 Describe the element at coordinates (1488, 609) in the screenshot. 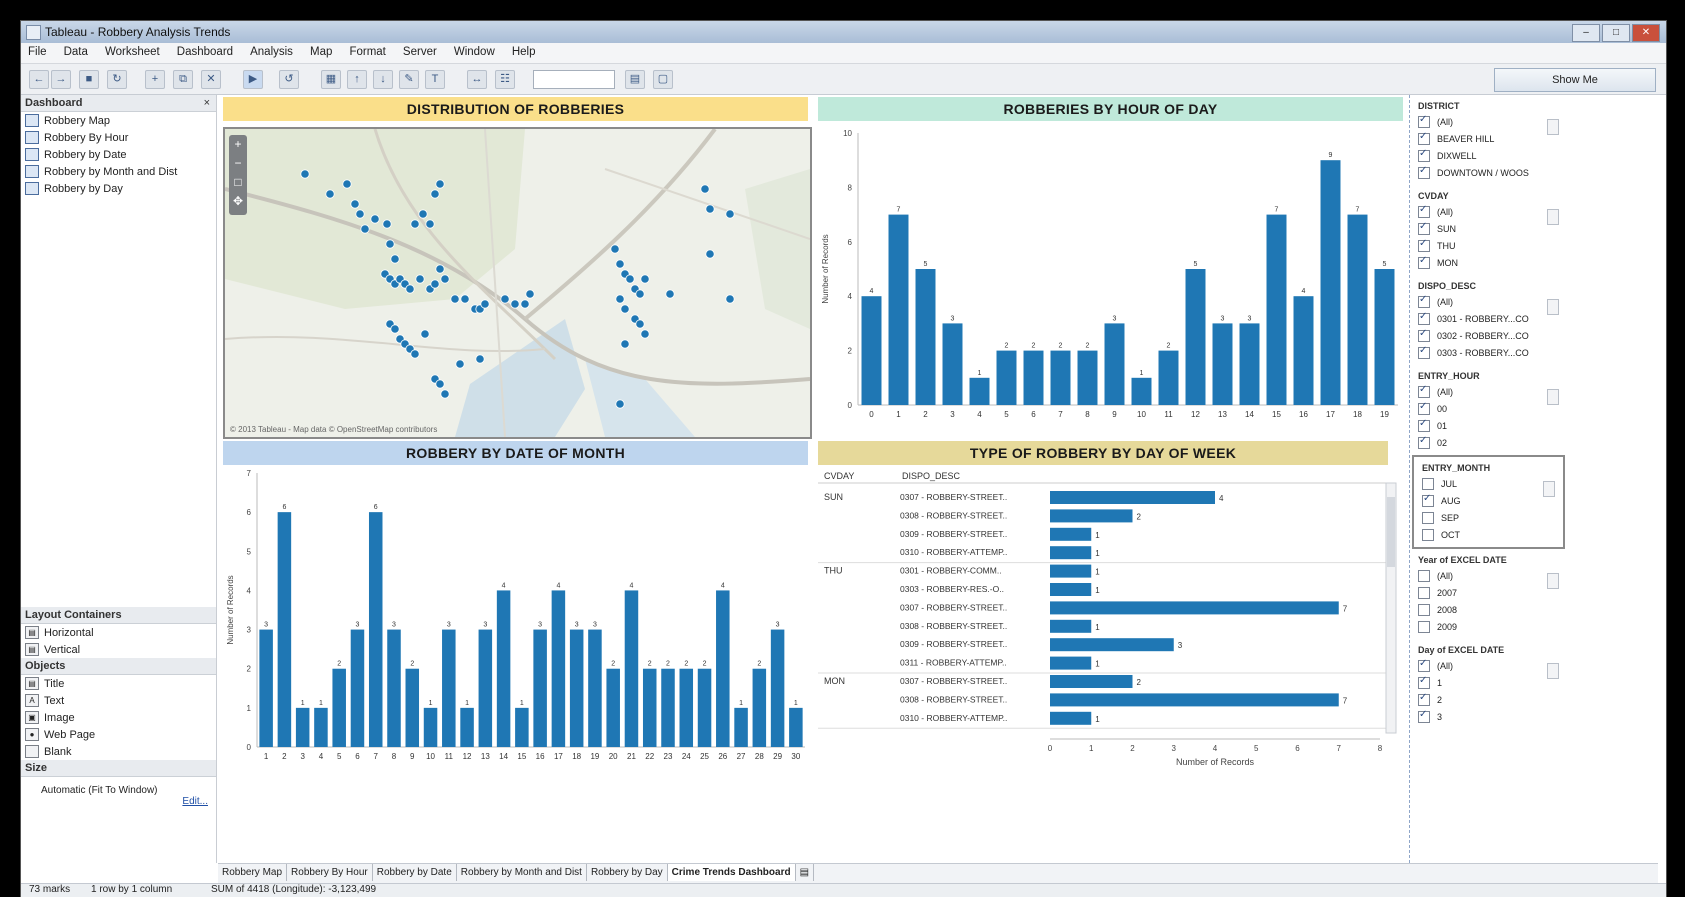

I see `filter-option: 2008` at that location.